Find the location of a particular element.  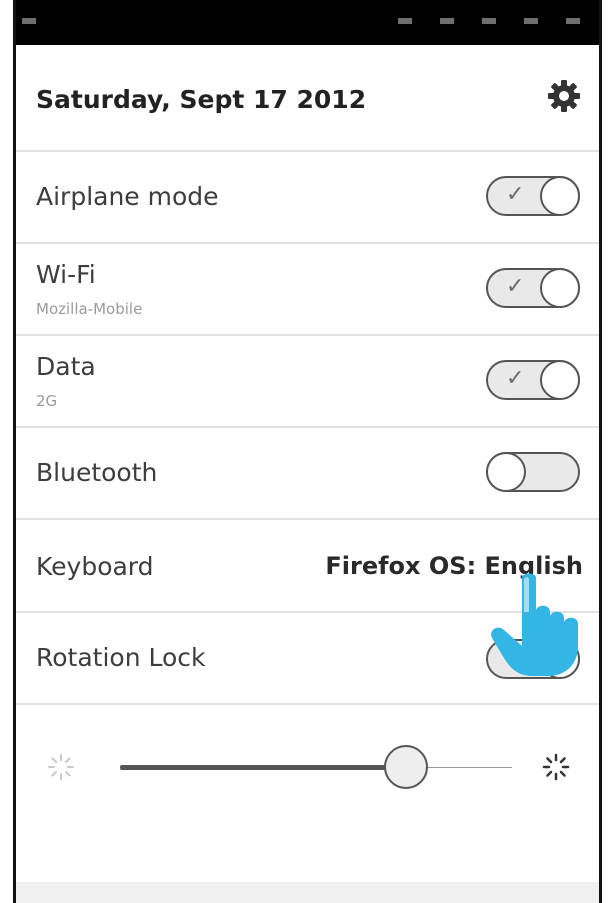

status-bar is located at coordinates (307, 22).